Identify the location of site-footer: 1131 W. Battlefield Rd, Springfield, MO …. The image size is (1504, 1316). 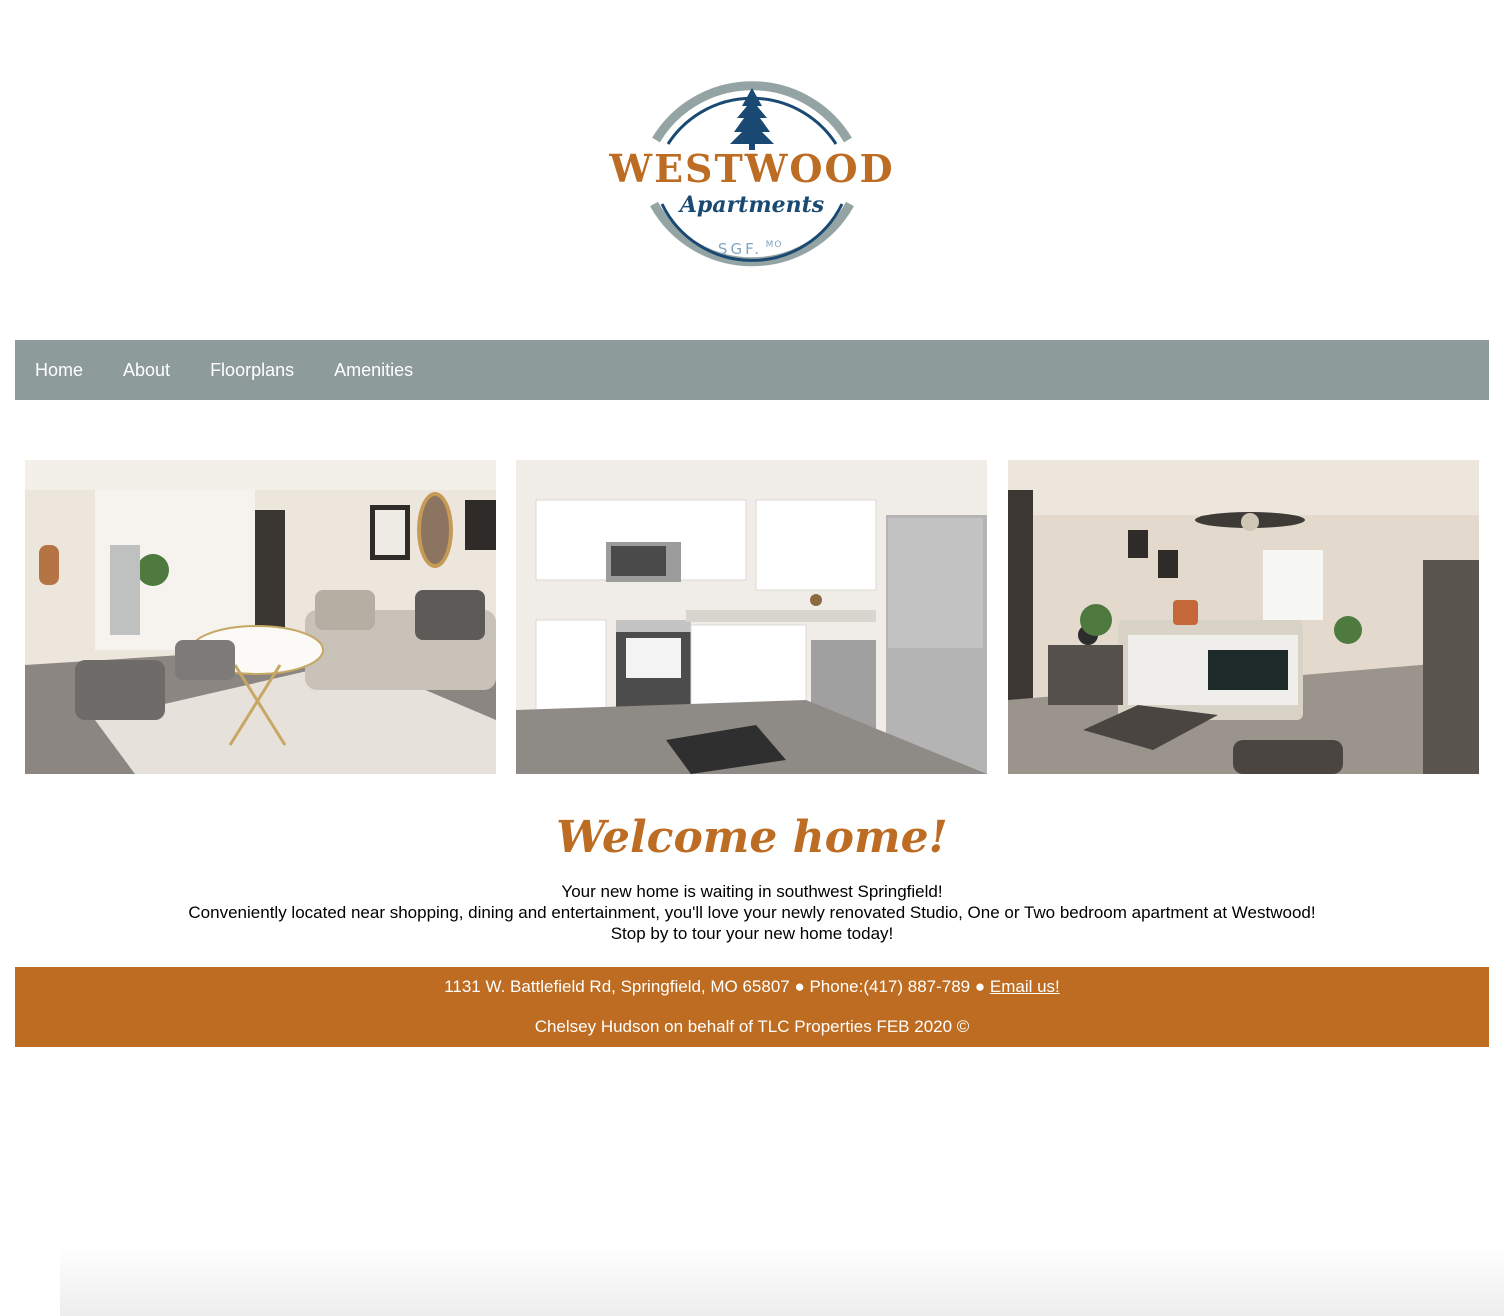
(752, 1007).